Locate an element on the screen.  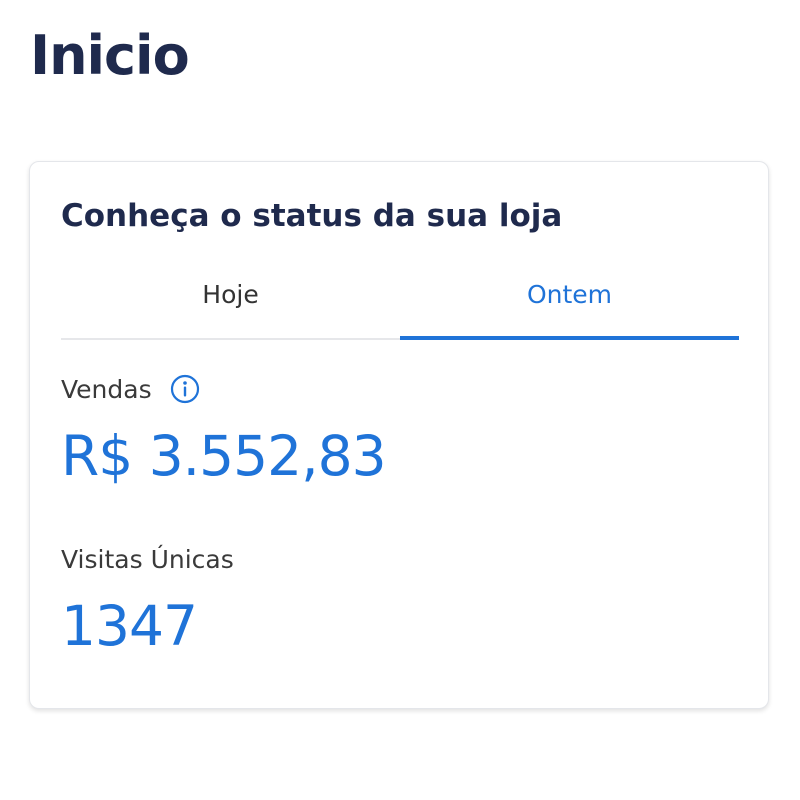
page-title: Inicio is located at coordinates (110, 55).